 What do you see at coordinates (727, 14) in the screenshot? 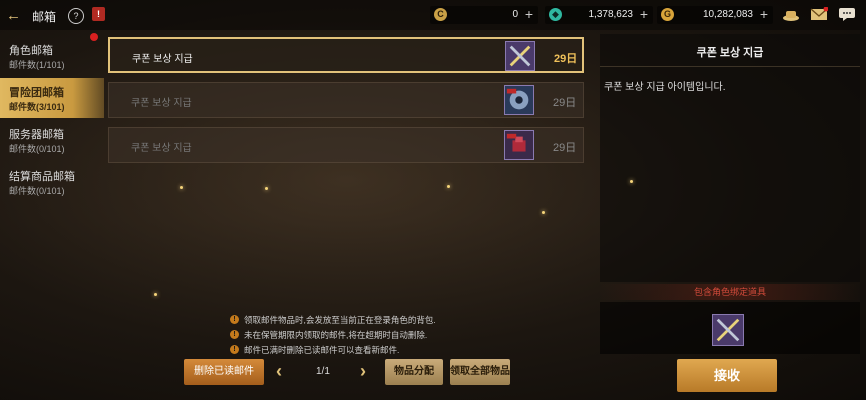
I see `currency-gold-value: 10,282,083` at bounding box center [727, 14].